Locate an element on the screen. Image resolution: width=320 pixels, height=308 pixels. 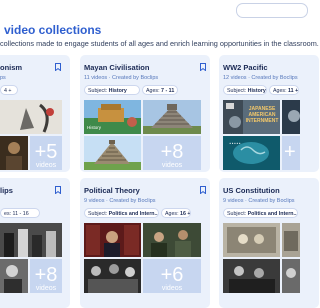
thumbnail-overlay-text: JAPANESE AMERICAN INTERNMENT is located at coordinates (262, 115).